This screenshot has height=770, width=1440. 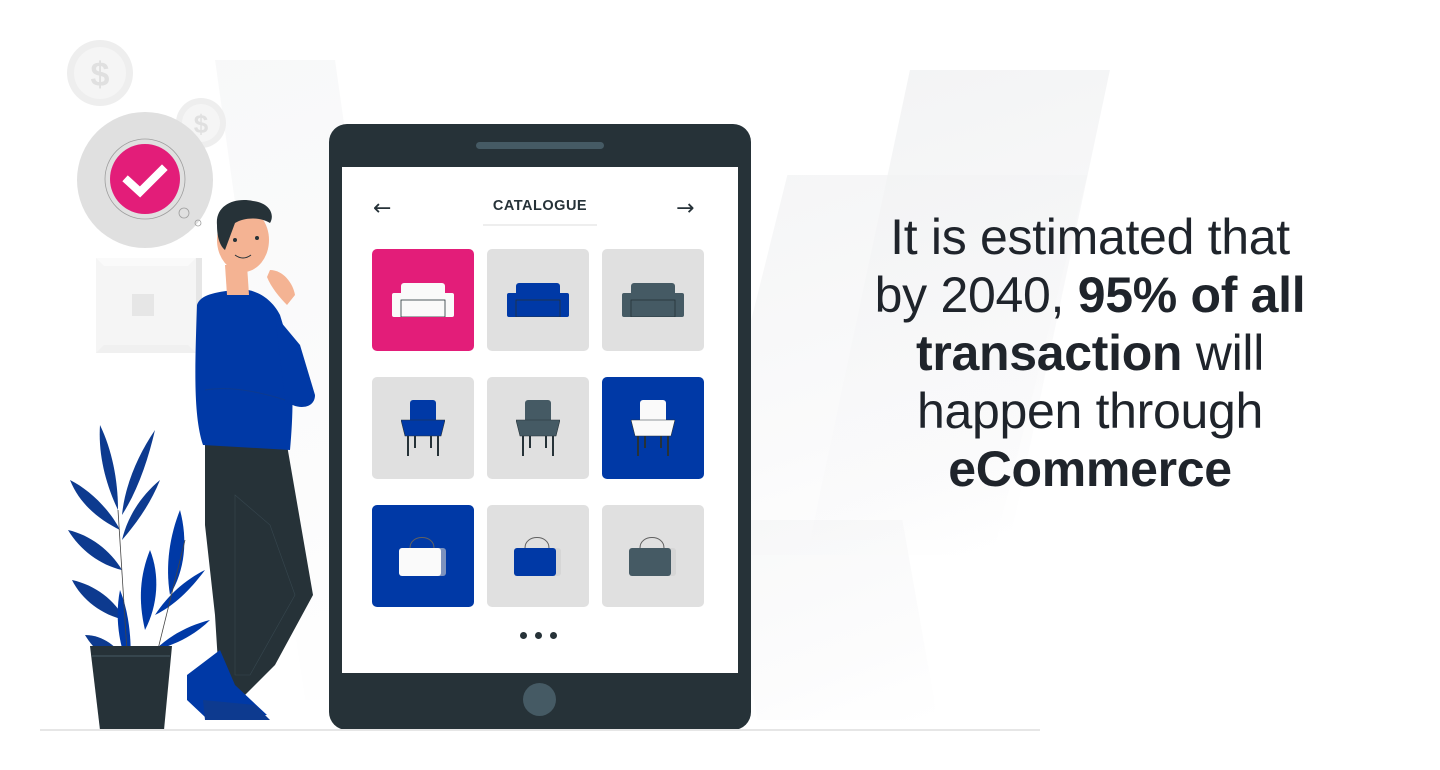 I want to click on man-illustration, so click(x=251, y=460).